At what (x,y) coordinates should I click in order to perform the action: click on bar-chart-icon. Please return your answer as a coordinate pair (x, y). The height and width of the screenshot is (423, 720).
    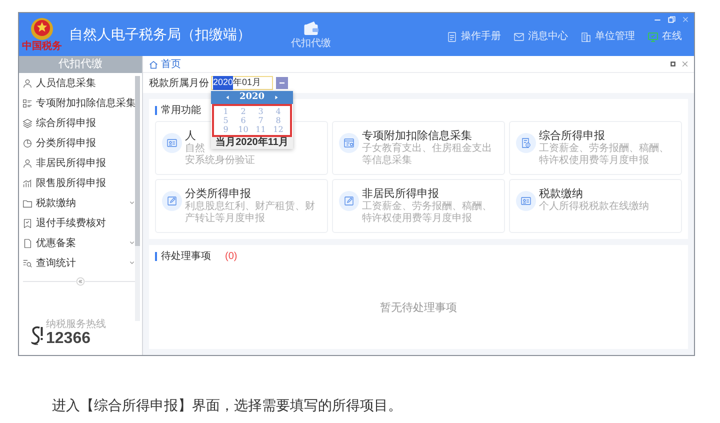
    Looking at the image, I should click on (27, 183).